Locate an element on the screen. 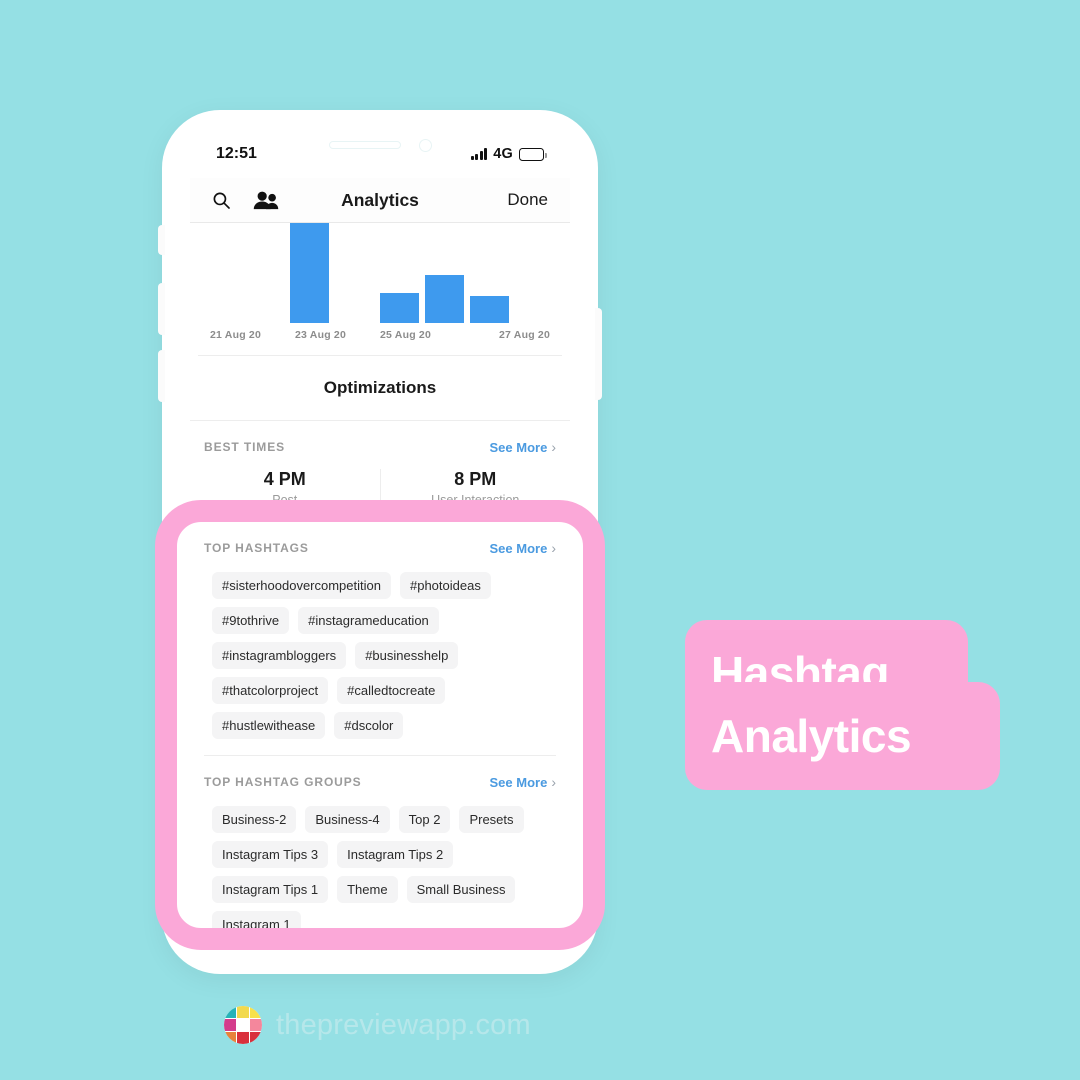 Image resolution: width=1080 pixels, height=1080 pixels. phone-mute-switch is located at coordinates (161, 240).